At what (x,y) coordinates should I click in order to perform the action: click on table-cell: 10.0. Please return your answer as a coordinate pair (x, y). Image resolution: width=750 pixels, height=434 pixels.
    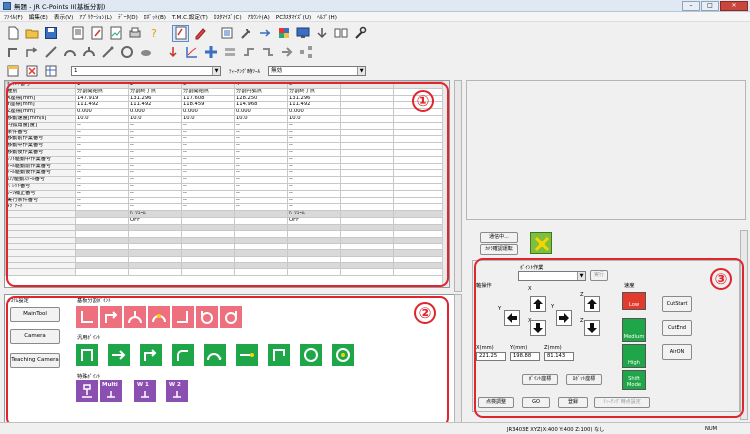
    Looking at the image, I should click on (261, 118).